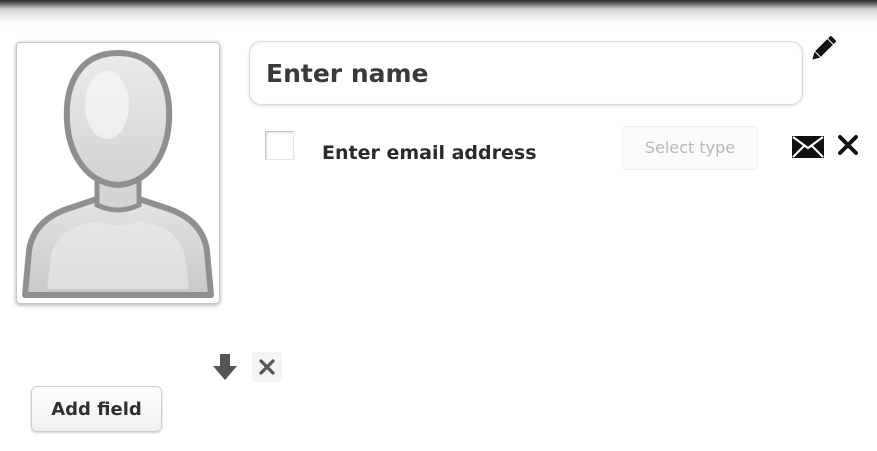 The height and width of the screenshot is (451, 877). I want to click on envelope-icon, so click(808, 147).